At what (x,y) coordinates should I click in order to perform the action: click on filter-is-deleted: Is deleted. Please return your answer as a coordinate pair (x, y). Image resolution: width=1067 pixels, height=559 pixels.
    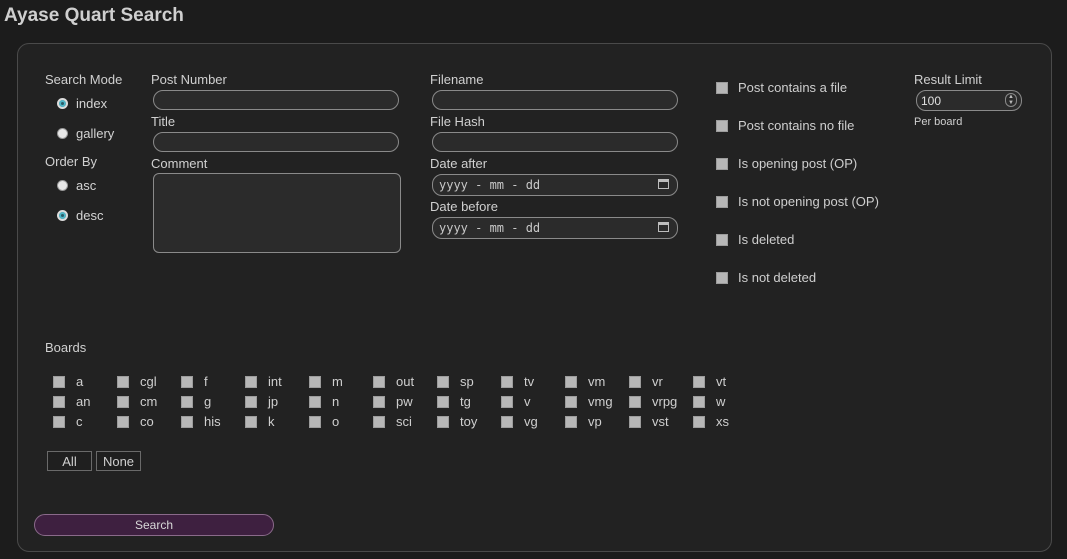
    Looking at the image, I should click on (755, 239).